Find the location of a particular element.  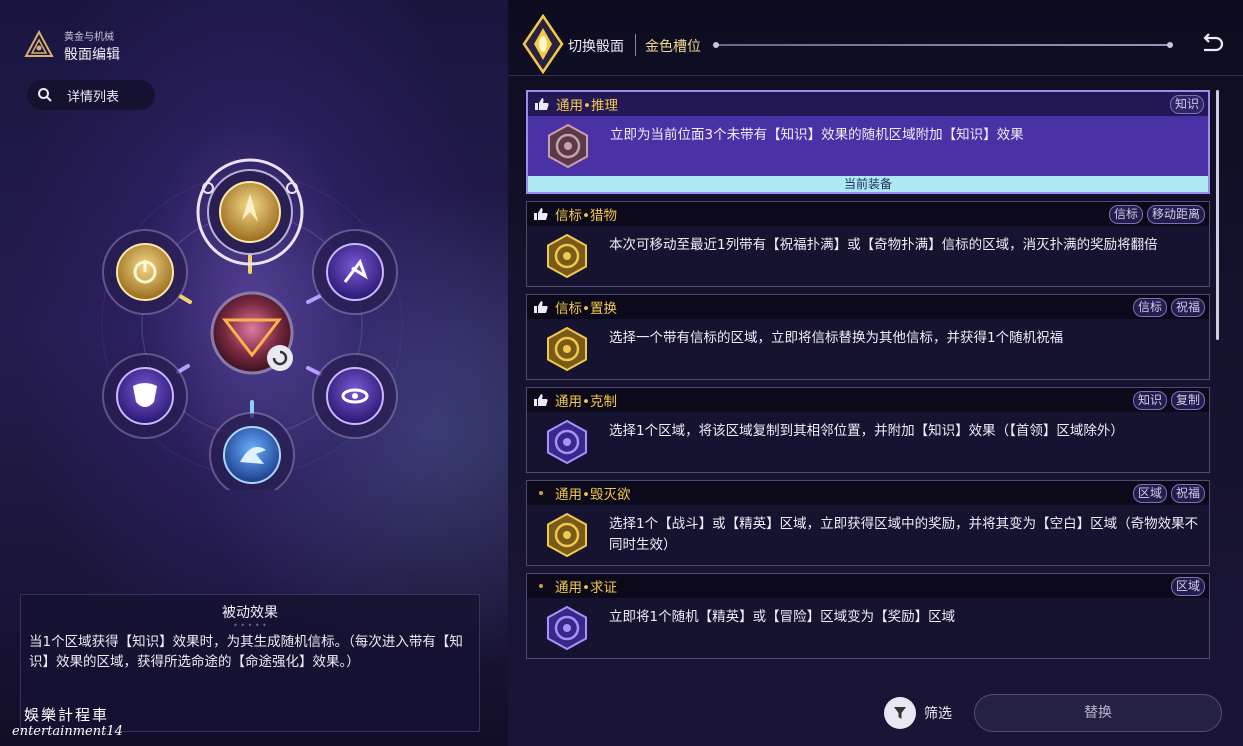

card-tags: 区域 is located at coordinates (1189, 586).